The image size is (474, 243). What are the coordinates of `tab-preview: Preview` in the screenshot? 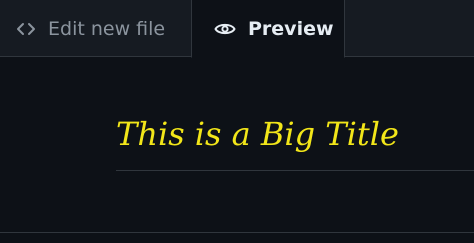 It's located at (268, 29).